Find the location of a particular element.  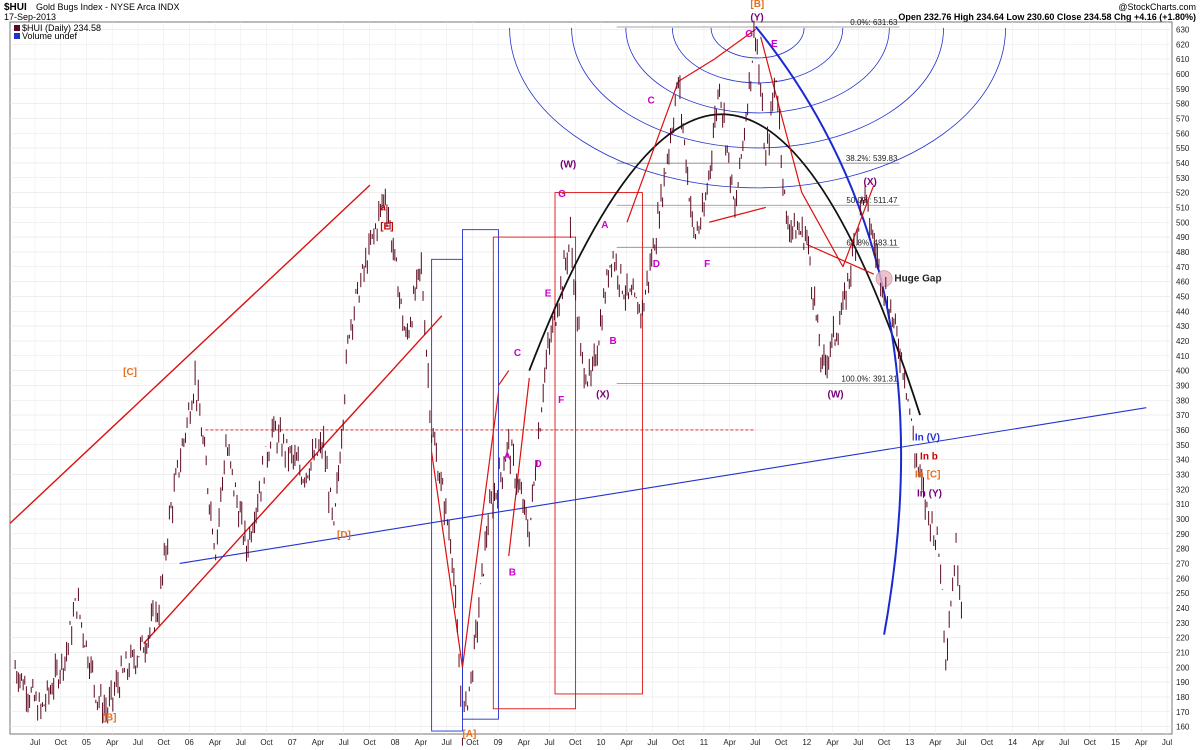

annotation-label: (W) is located at coordinates (836, 394).